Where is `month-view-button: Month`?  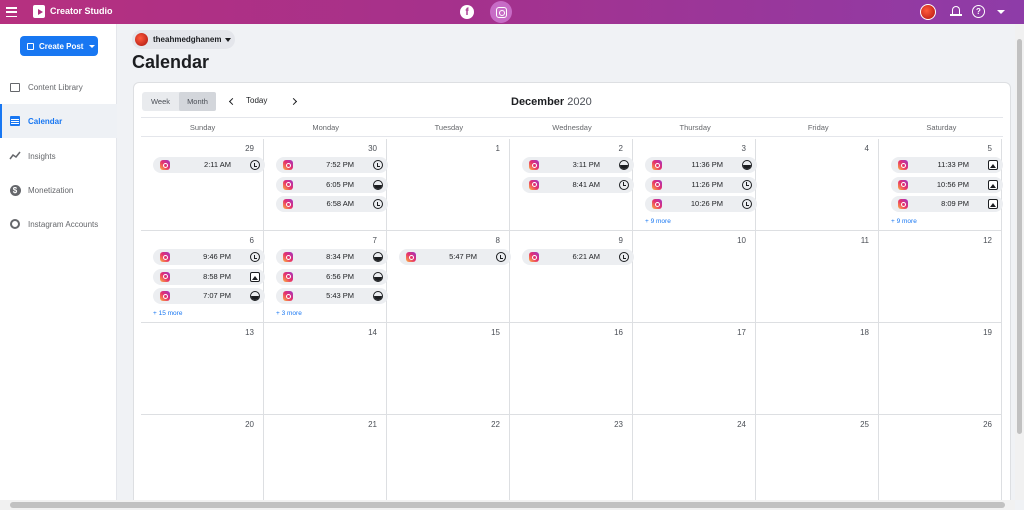
month-view-button: Month is located at coordinates (197, 101).